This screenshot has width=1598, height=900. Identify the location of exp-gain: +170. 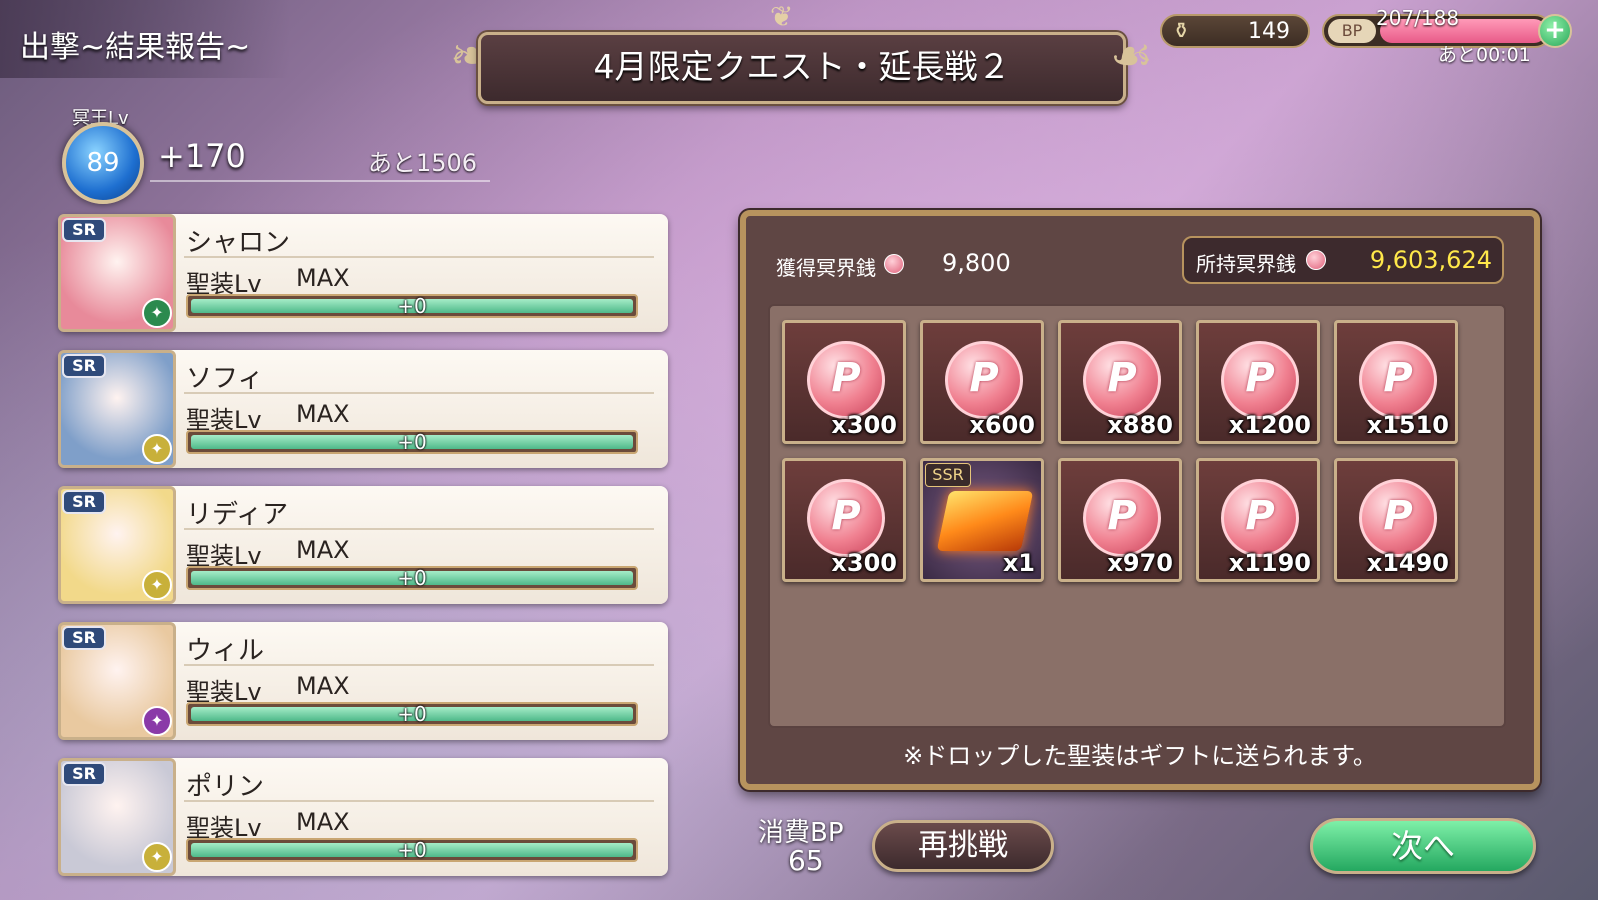
(202, 156).